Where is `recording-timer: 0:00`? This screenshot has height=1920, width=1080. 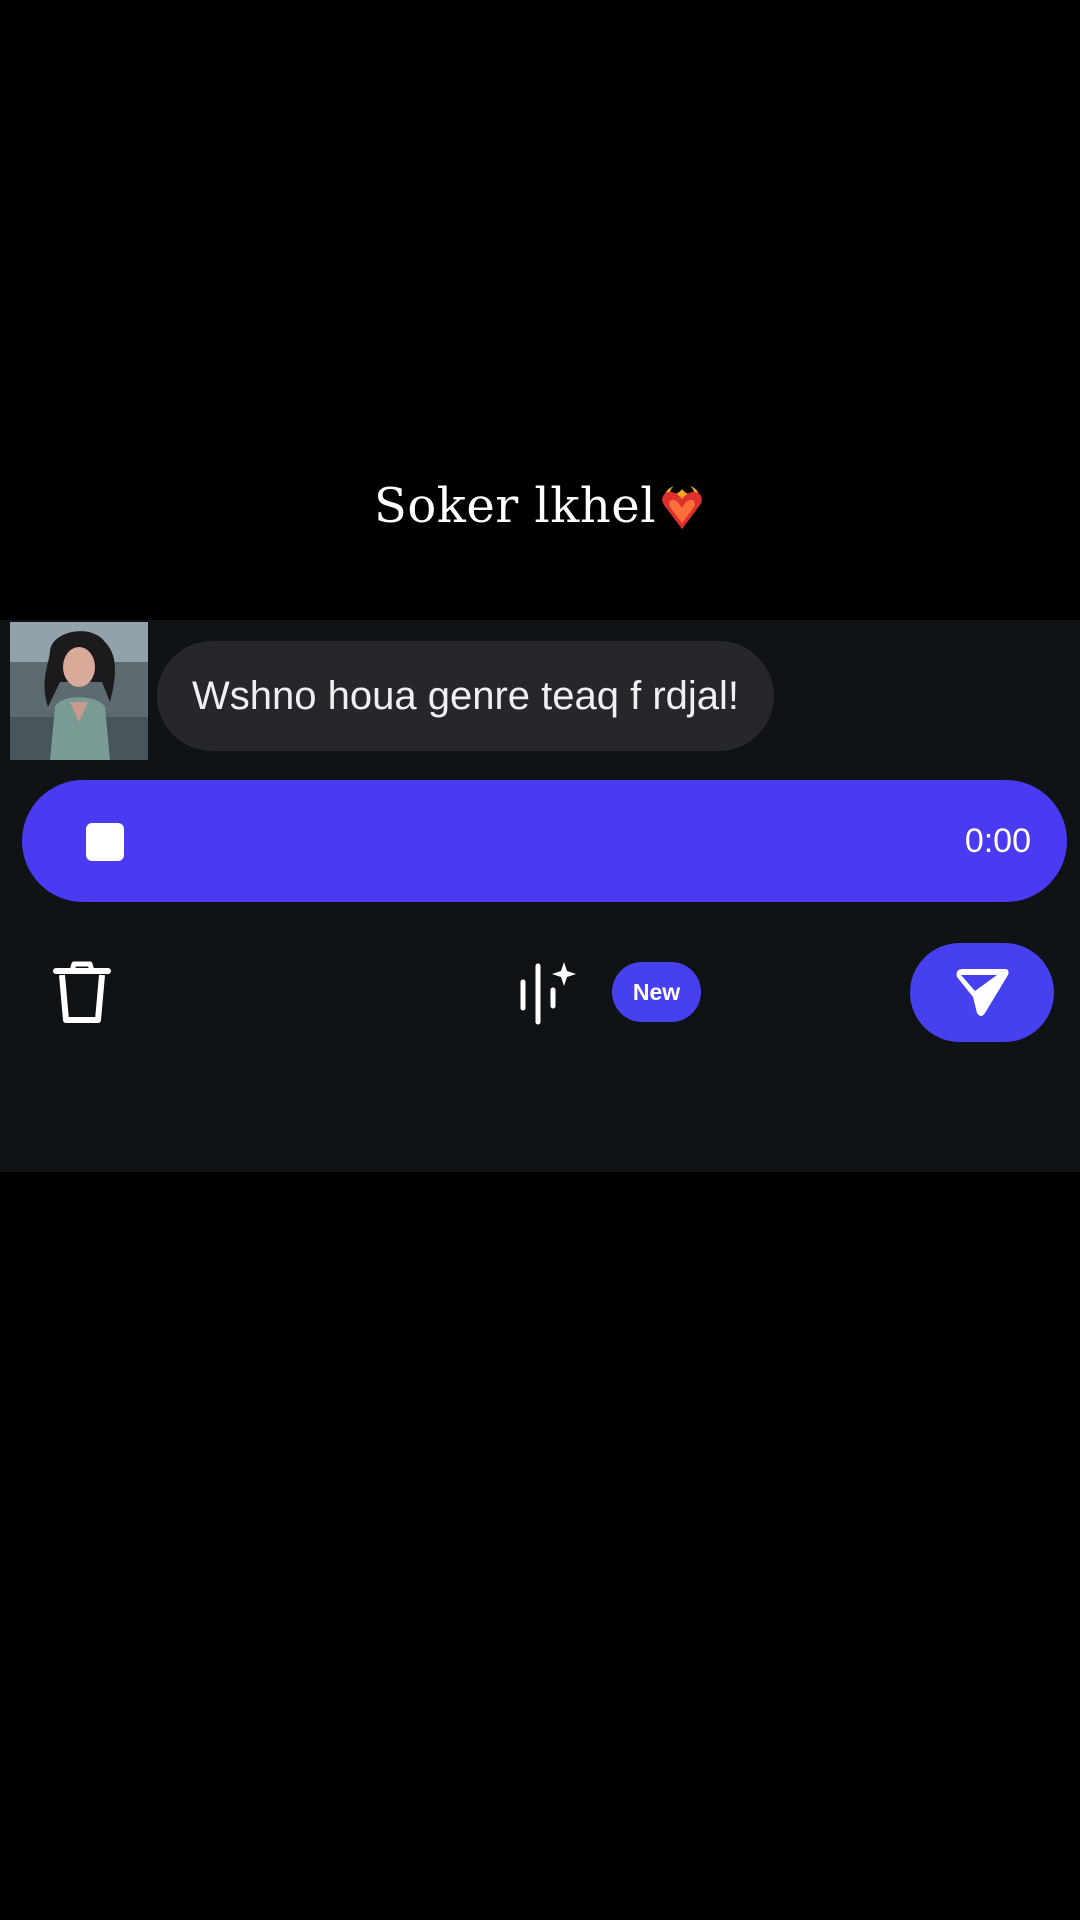
recording-timer: 0:00 is located at coordinates (997, 841).